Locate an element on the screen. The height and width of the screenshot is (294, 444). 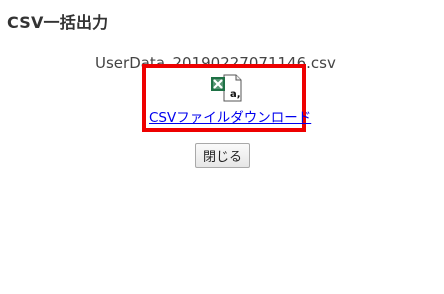
page-title: CSV一括出力 is located at coordinates (58, 22).